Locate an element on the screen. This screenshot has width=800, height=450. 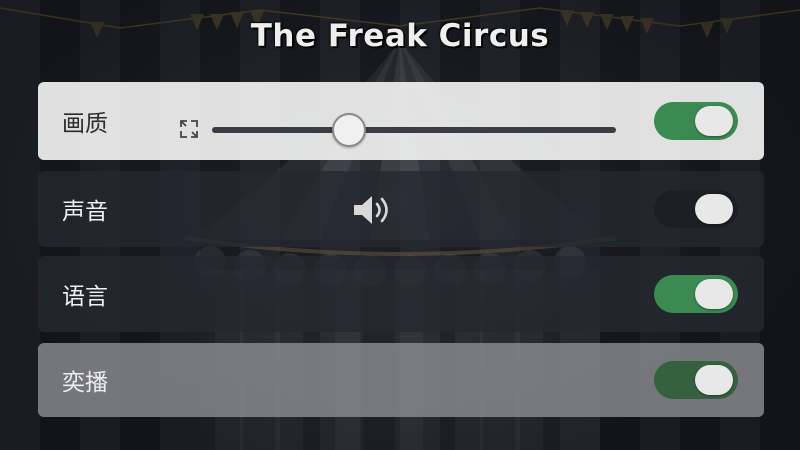
sound-toggle is located at coordinates (696, 209).